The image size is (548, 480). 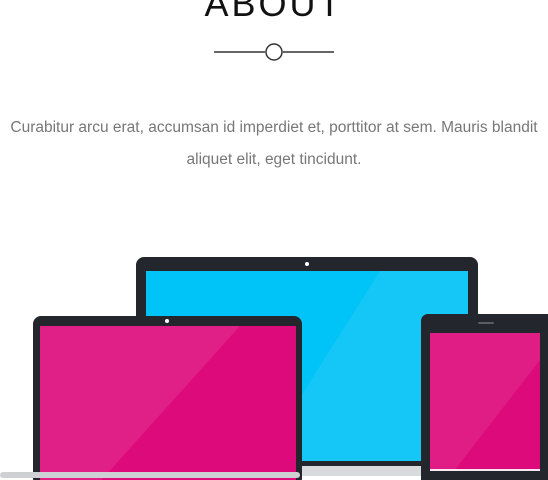 What do you see at coordinates (484, 397) in the screenshot?
I see `tablet` at bounding box center [484, 397].